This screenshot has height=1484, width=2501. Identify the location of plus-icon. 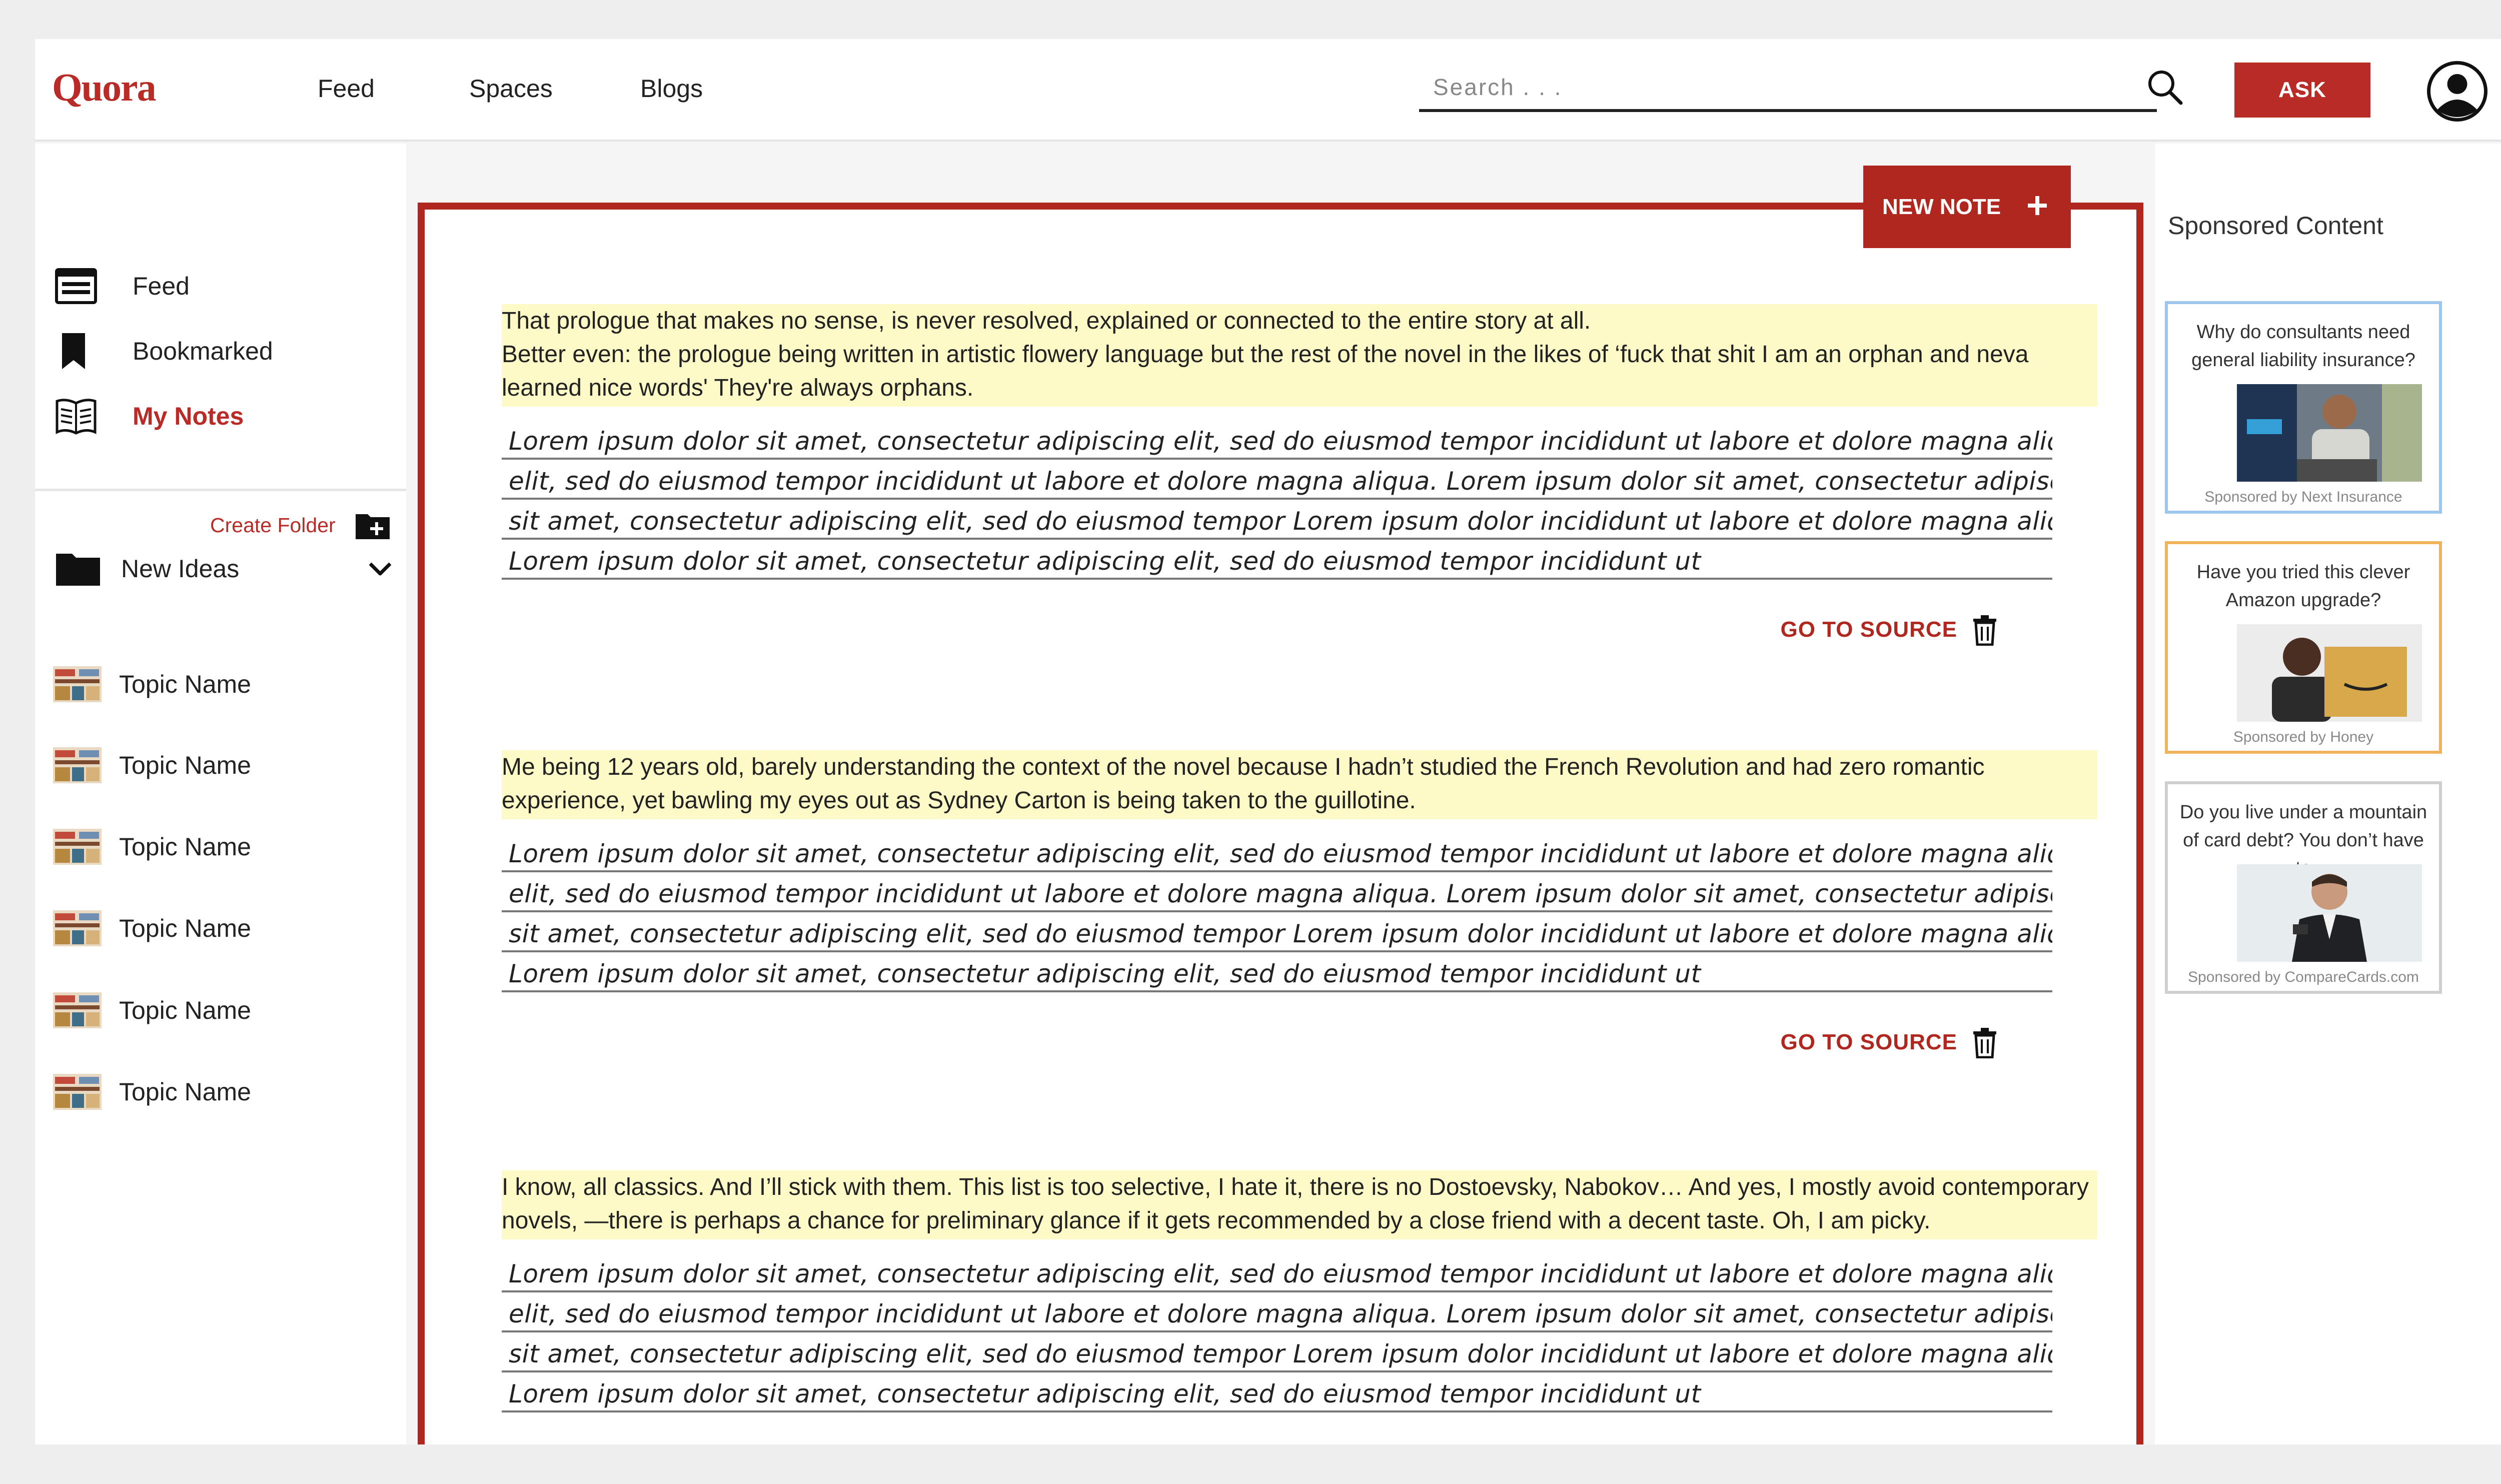
(2037, 205).